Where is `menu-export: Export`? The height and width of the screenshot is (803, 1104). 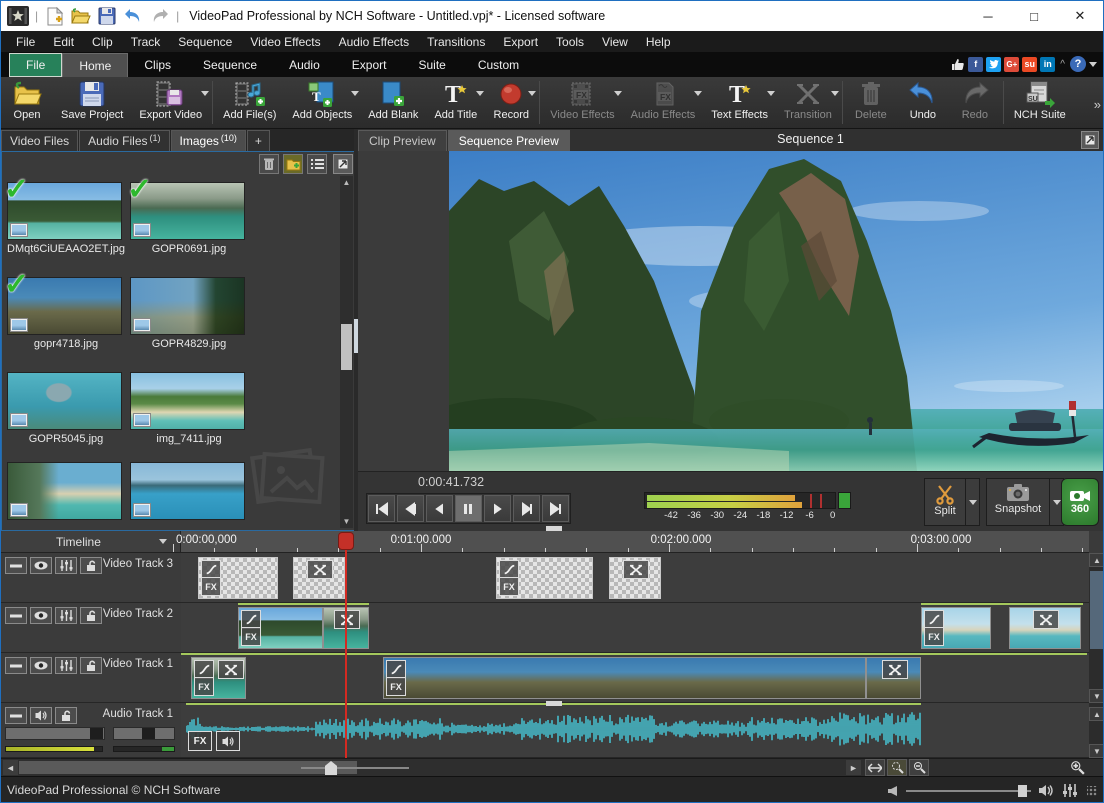 menu-export: Export is located at coordinates (520, 42).